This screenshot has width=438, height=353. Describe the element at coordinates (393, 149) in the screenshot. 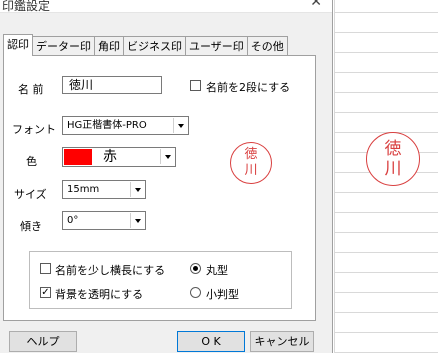

I see `sheet-stamp-line1: 徳` at that location.